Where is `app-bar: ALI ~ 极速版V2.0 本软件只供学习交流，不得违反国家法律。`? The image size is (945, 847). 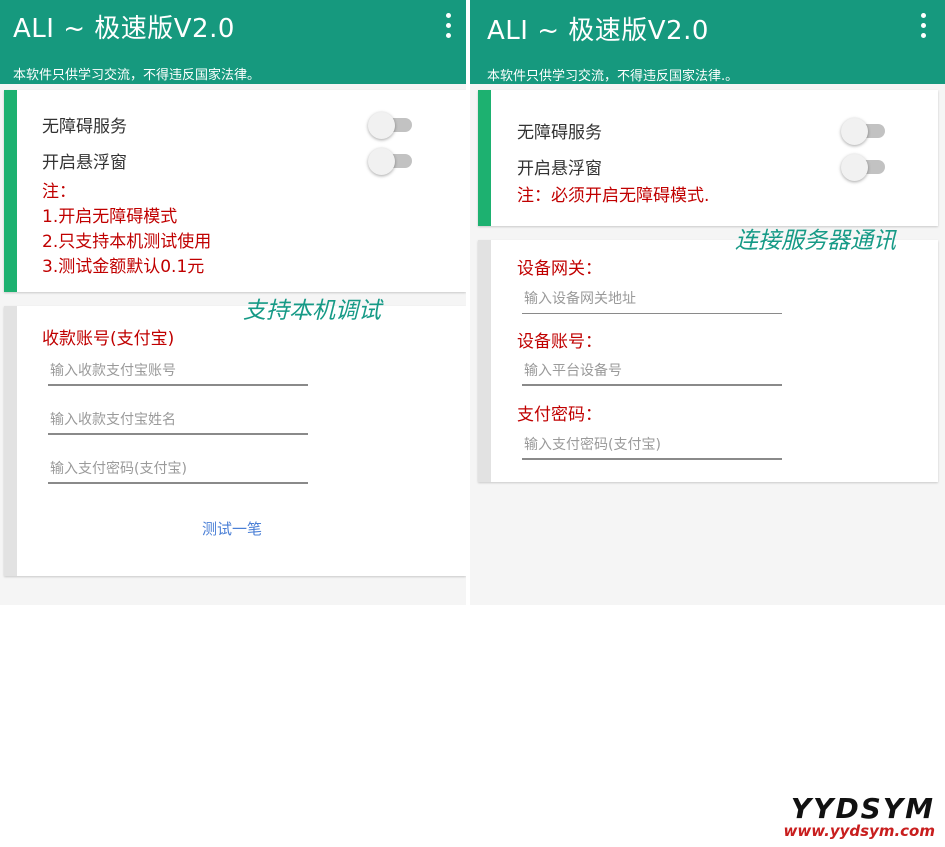 app-bar: ALI ~ 极速版V2.0 本软件只供学习交流，不得违反国家法律。 is located at coordinates (233, 42).